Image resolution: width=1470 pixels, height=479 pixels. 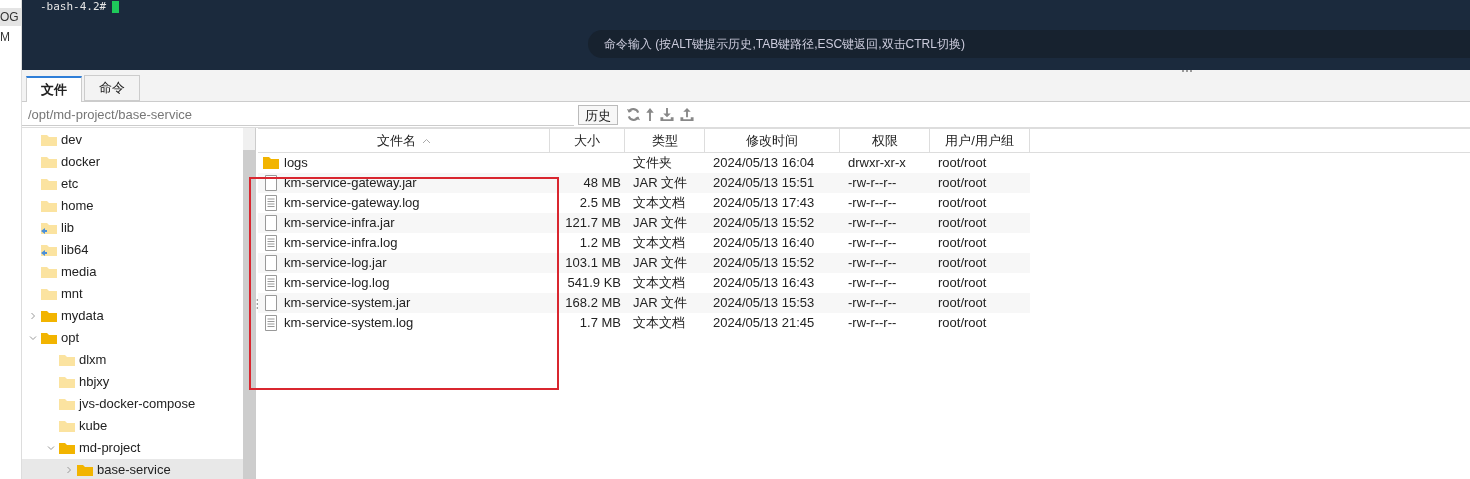 I want to click on tree-item: media, so click(x=132, y=272).